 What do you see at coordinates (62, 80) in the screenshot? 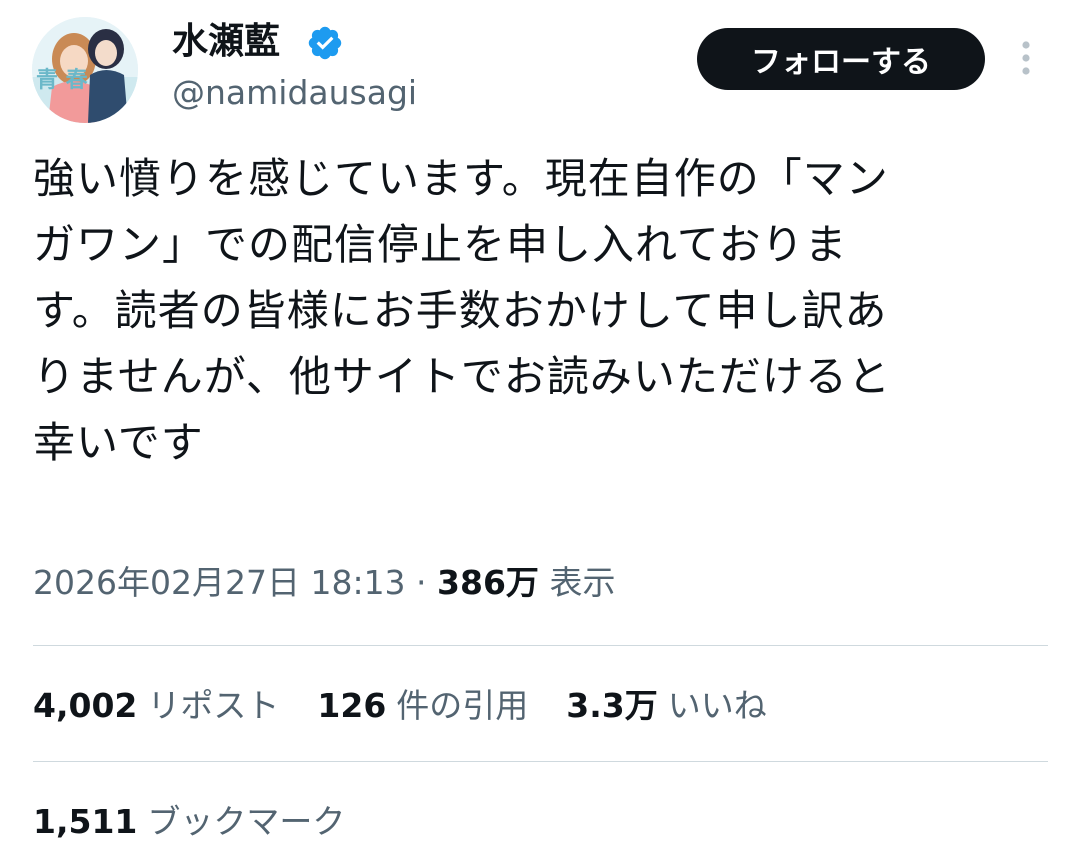
I see `avatar-title-text: 青 春` at bounding box center [62, 80].